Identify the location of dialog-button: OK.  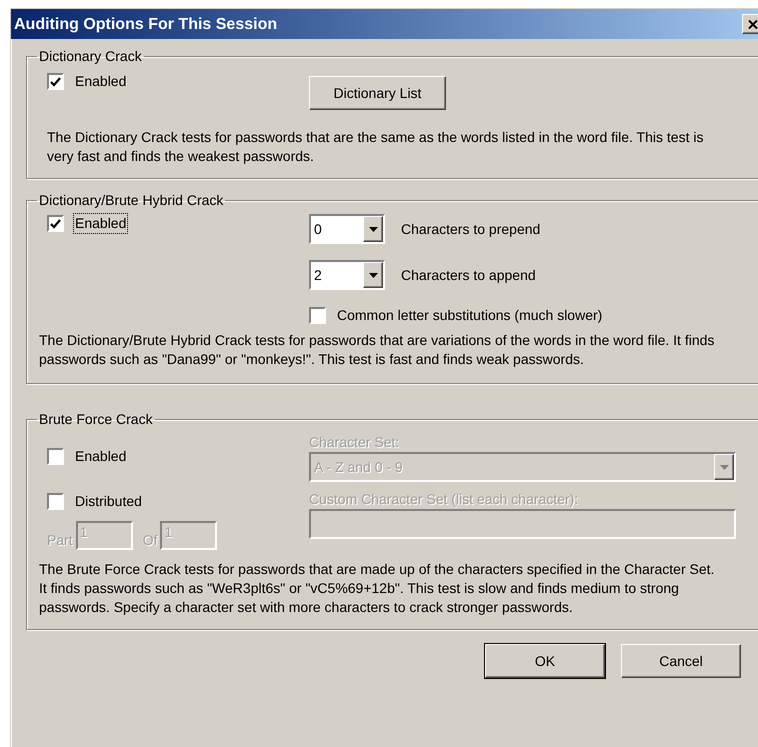
(545, 661).